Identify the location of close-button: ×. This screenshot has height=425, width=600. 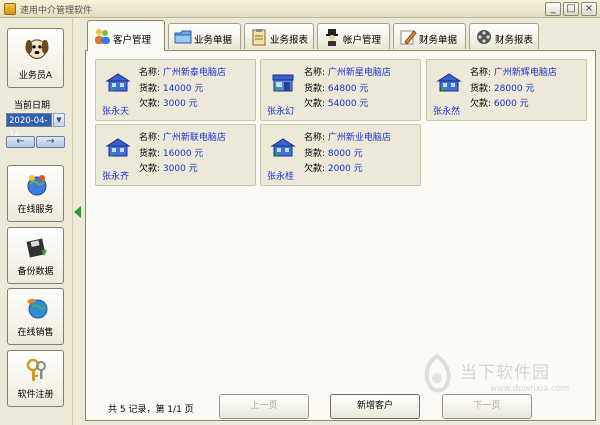
(589, 9).